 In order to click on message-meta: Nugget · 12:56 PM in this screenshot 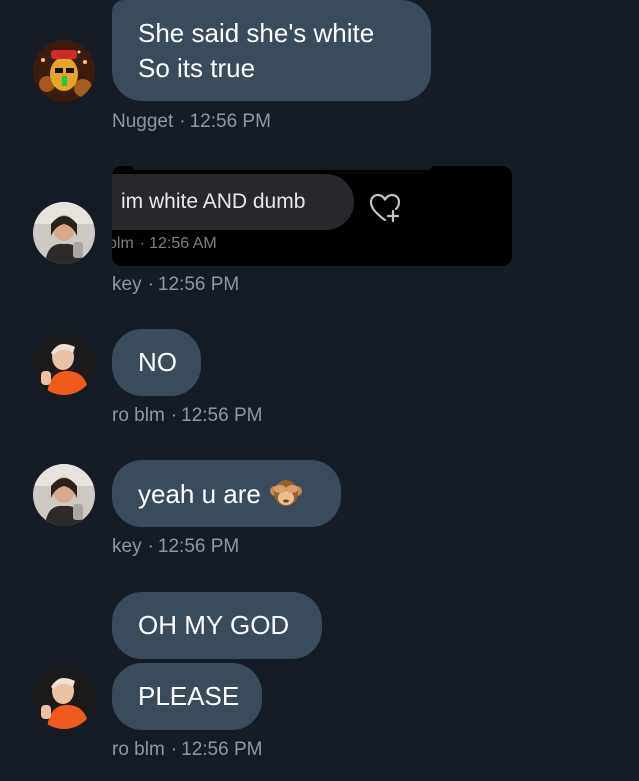, I will do `click(191, 122)`.